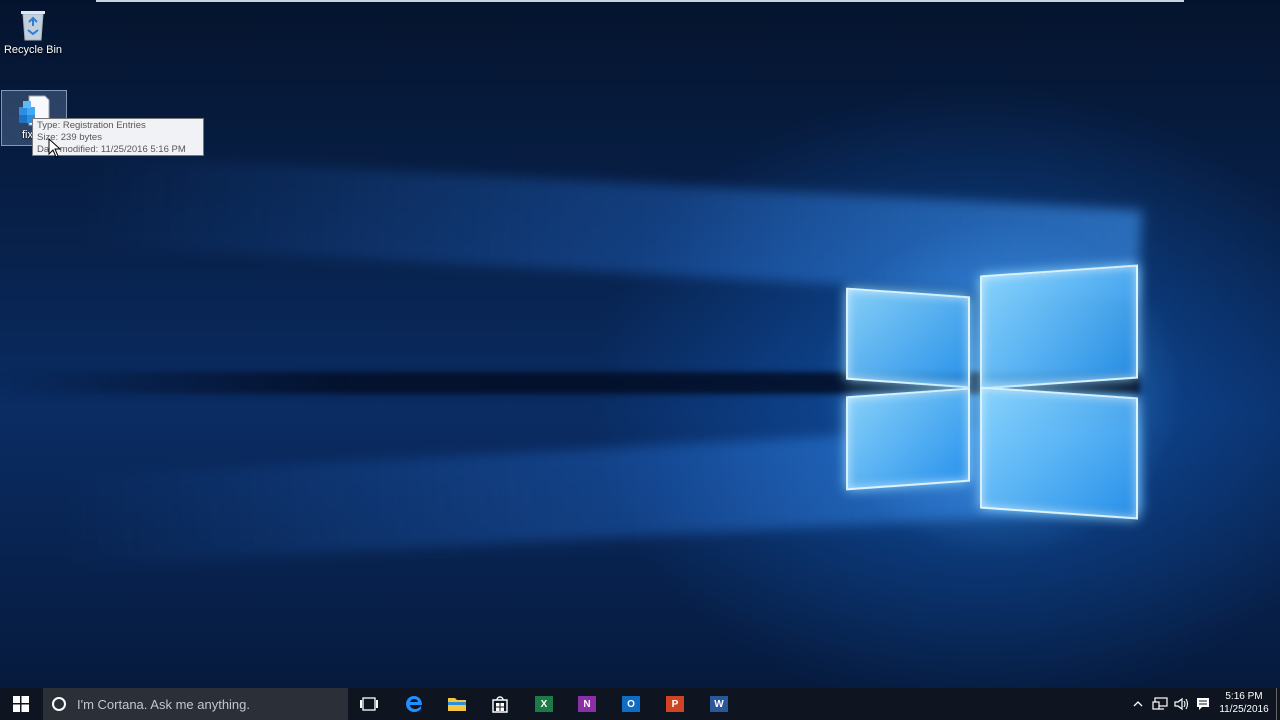 The height and width of the screenshot is (720, 1280). What do you see at coordinates (55, 148) in the screenshot?
I see `mouse-pointer-icon` at bounding box center [55, 148].